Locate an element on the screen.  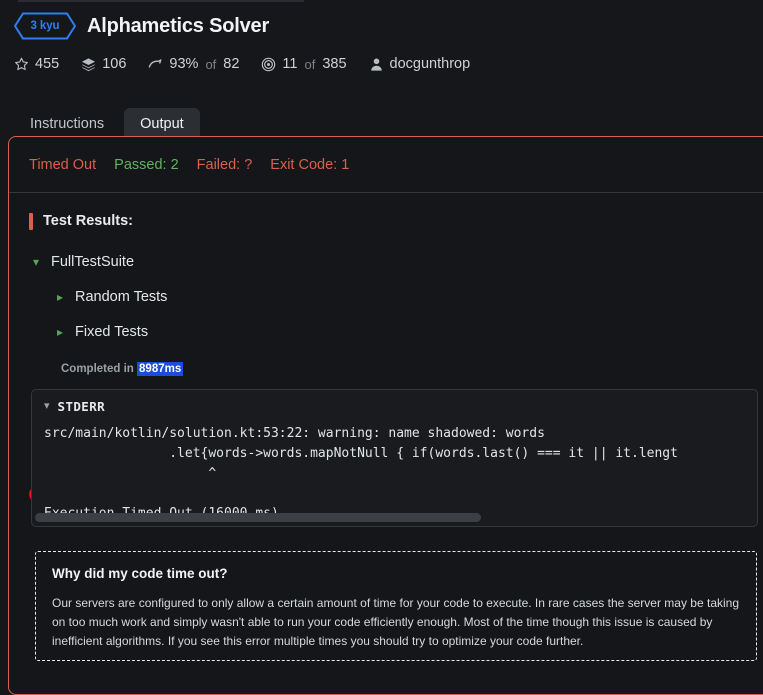
marker-bar-icon is located at coordinates (31, 221).